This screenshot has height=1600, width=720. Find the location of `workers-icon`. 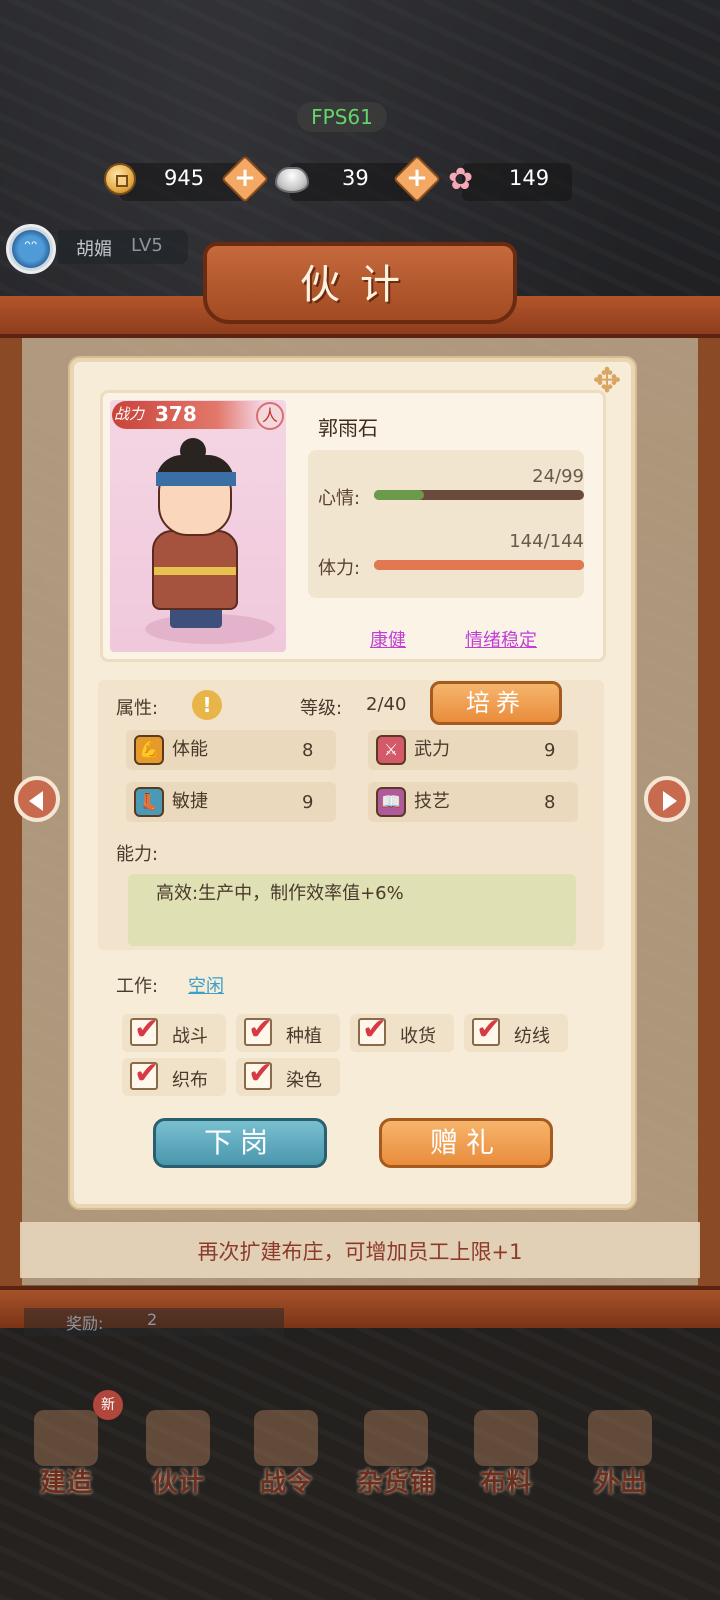

workers-icon is located at coordinates (178, 1438).